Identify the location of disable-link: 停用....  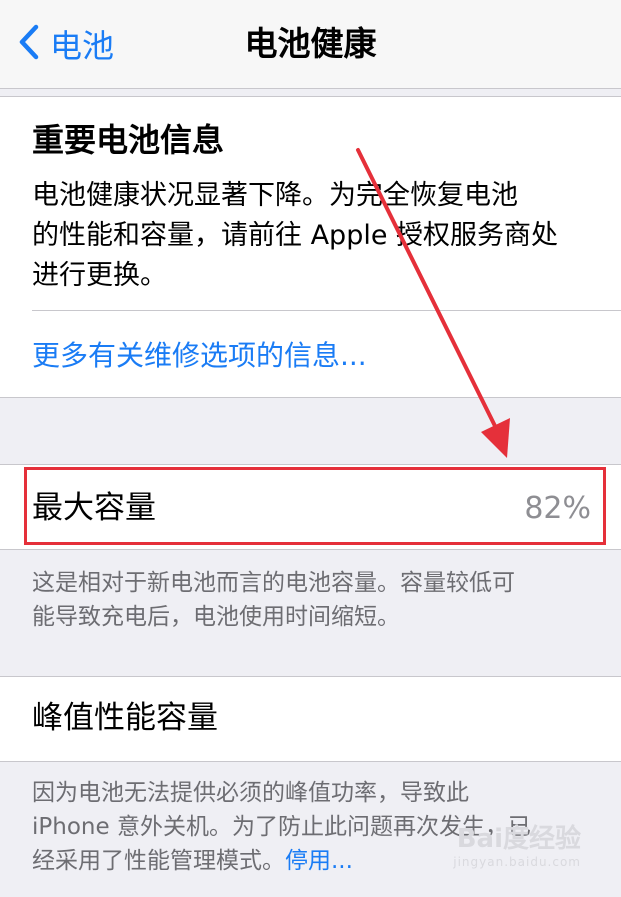
(319, 861).